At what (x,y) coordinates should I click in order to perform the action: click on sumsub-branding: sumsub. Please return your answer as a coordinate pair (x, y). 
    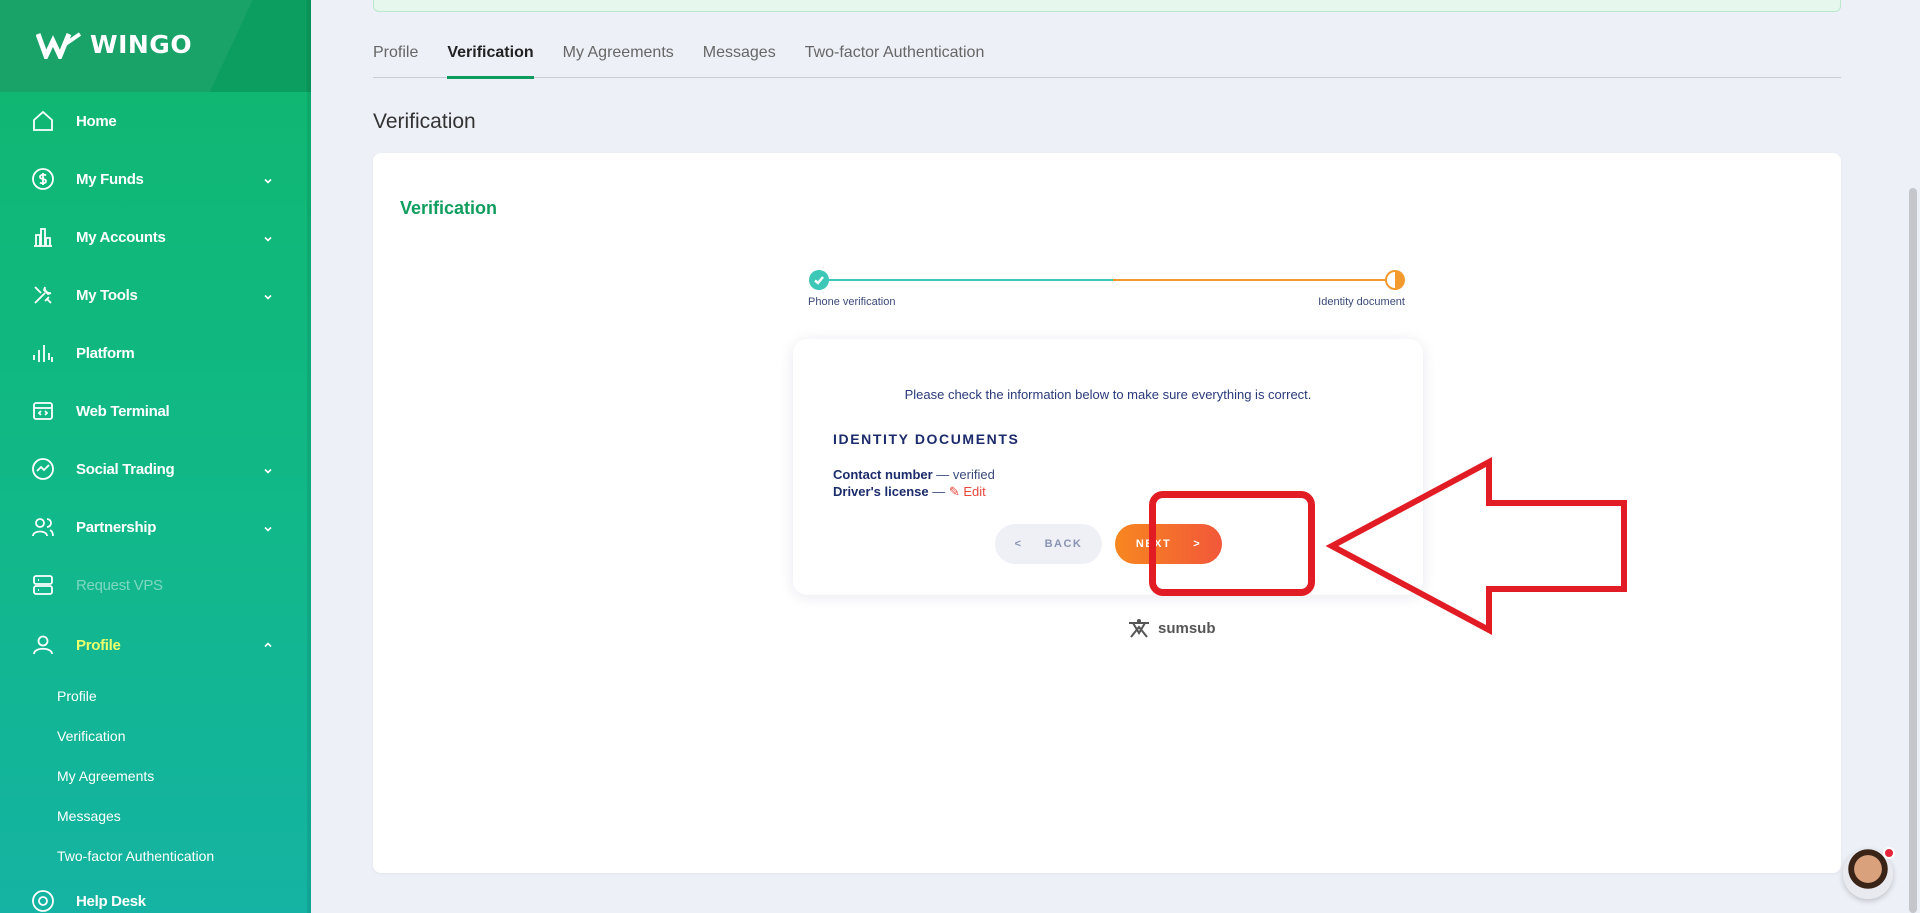
    Looking at the image, I should click on (1170, 628).